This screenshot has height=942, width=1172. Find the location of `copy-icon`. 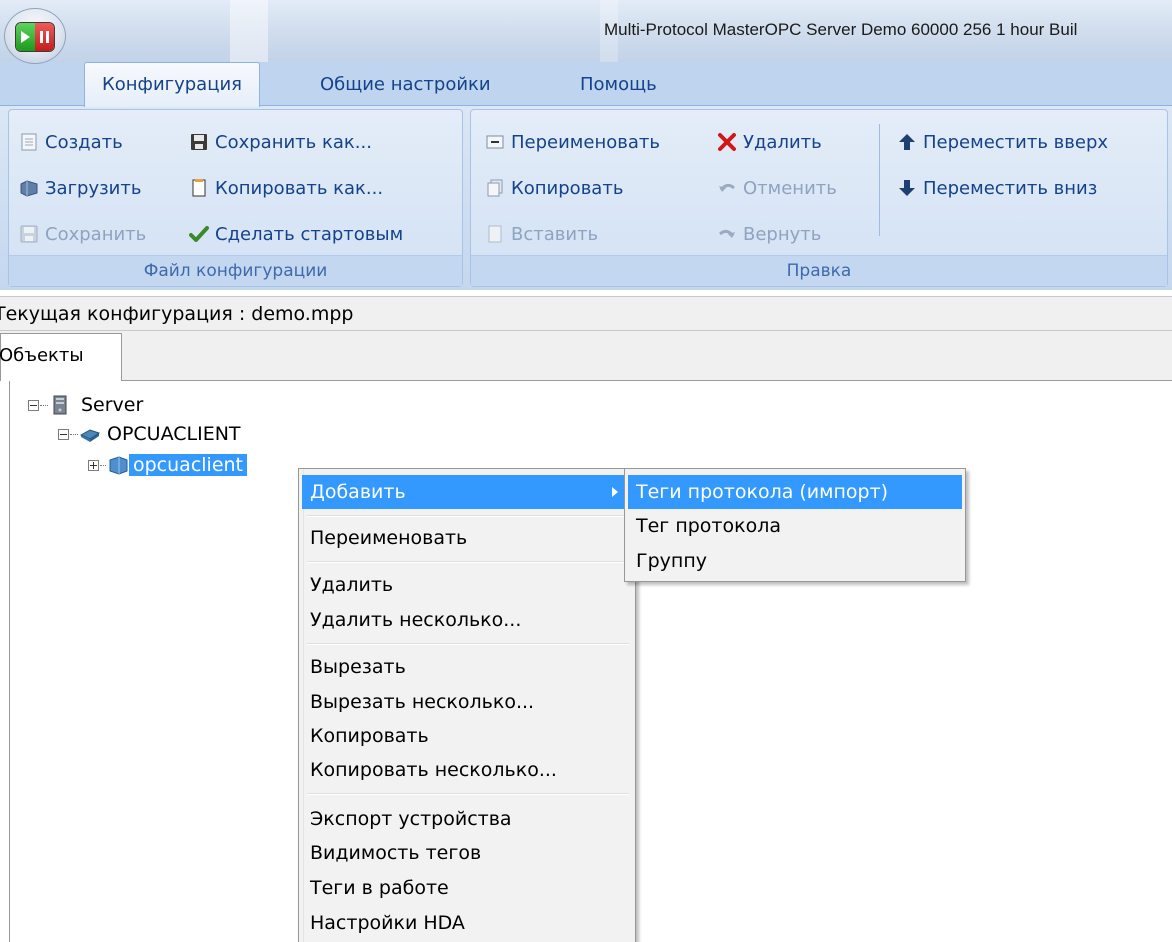

copy-icon is located at coordinates (495, 188).